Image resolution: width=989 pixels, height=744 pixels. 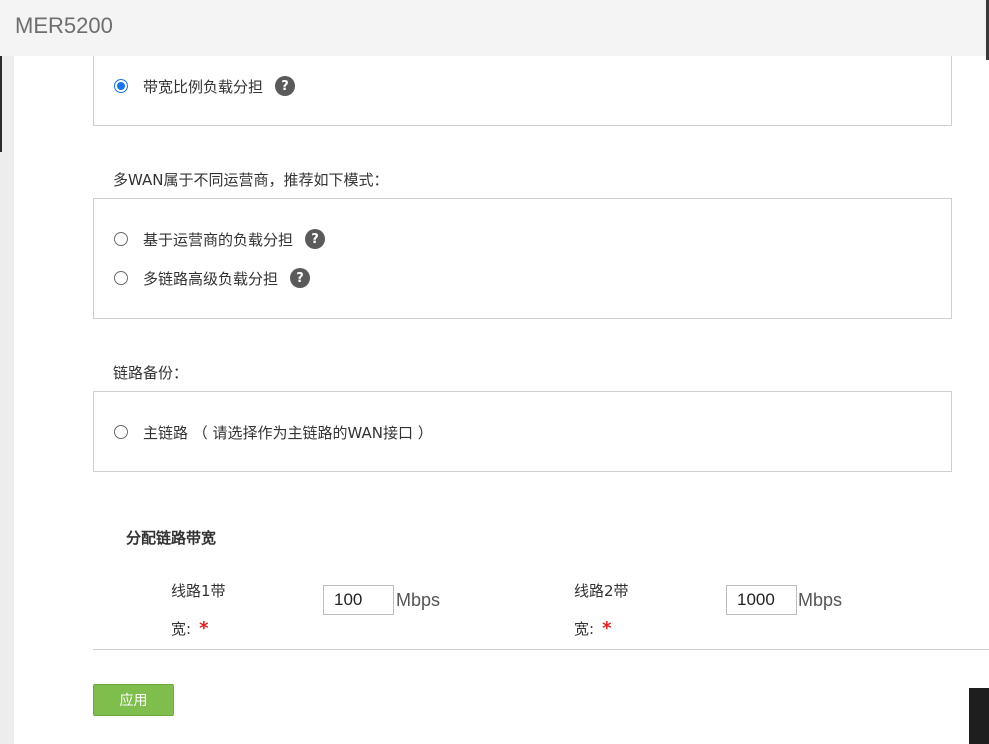 I want to click on radio-bandwidth-ratio, so click(x=121, y=86).